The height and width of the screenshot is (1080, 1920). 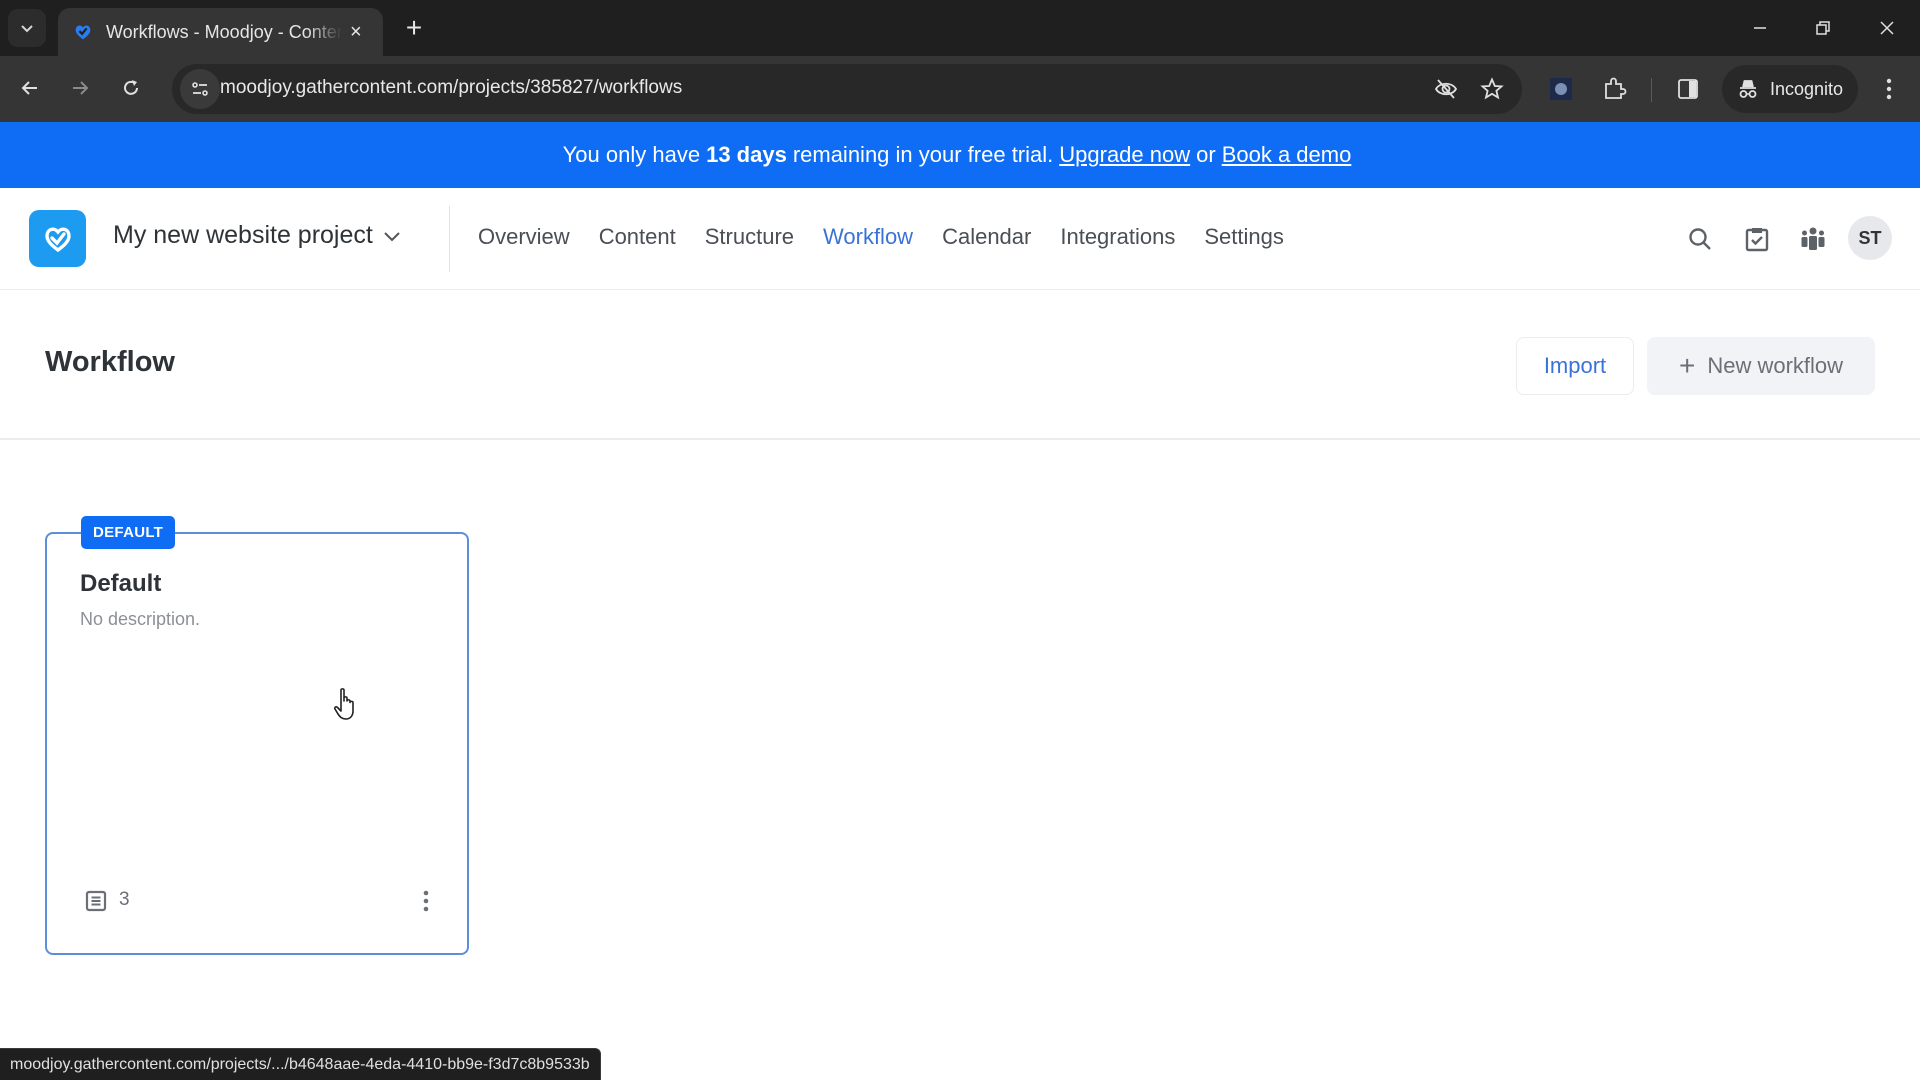 I want to click on bookmark-button, so click(x=1492, y=89).